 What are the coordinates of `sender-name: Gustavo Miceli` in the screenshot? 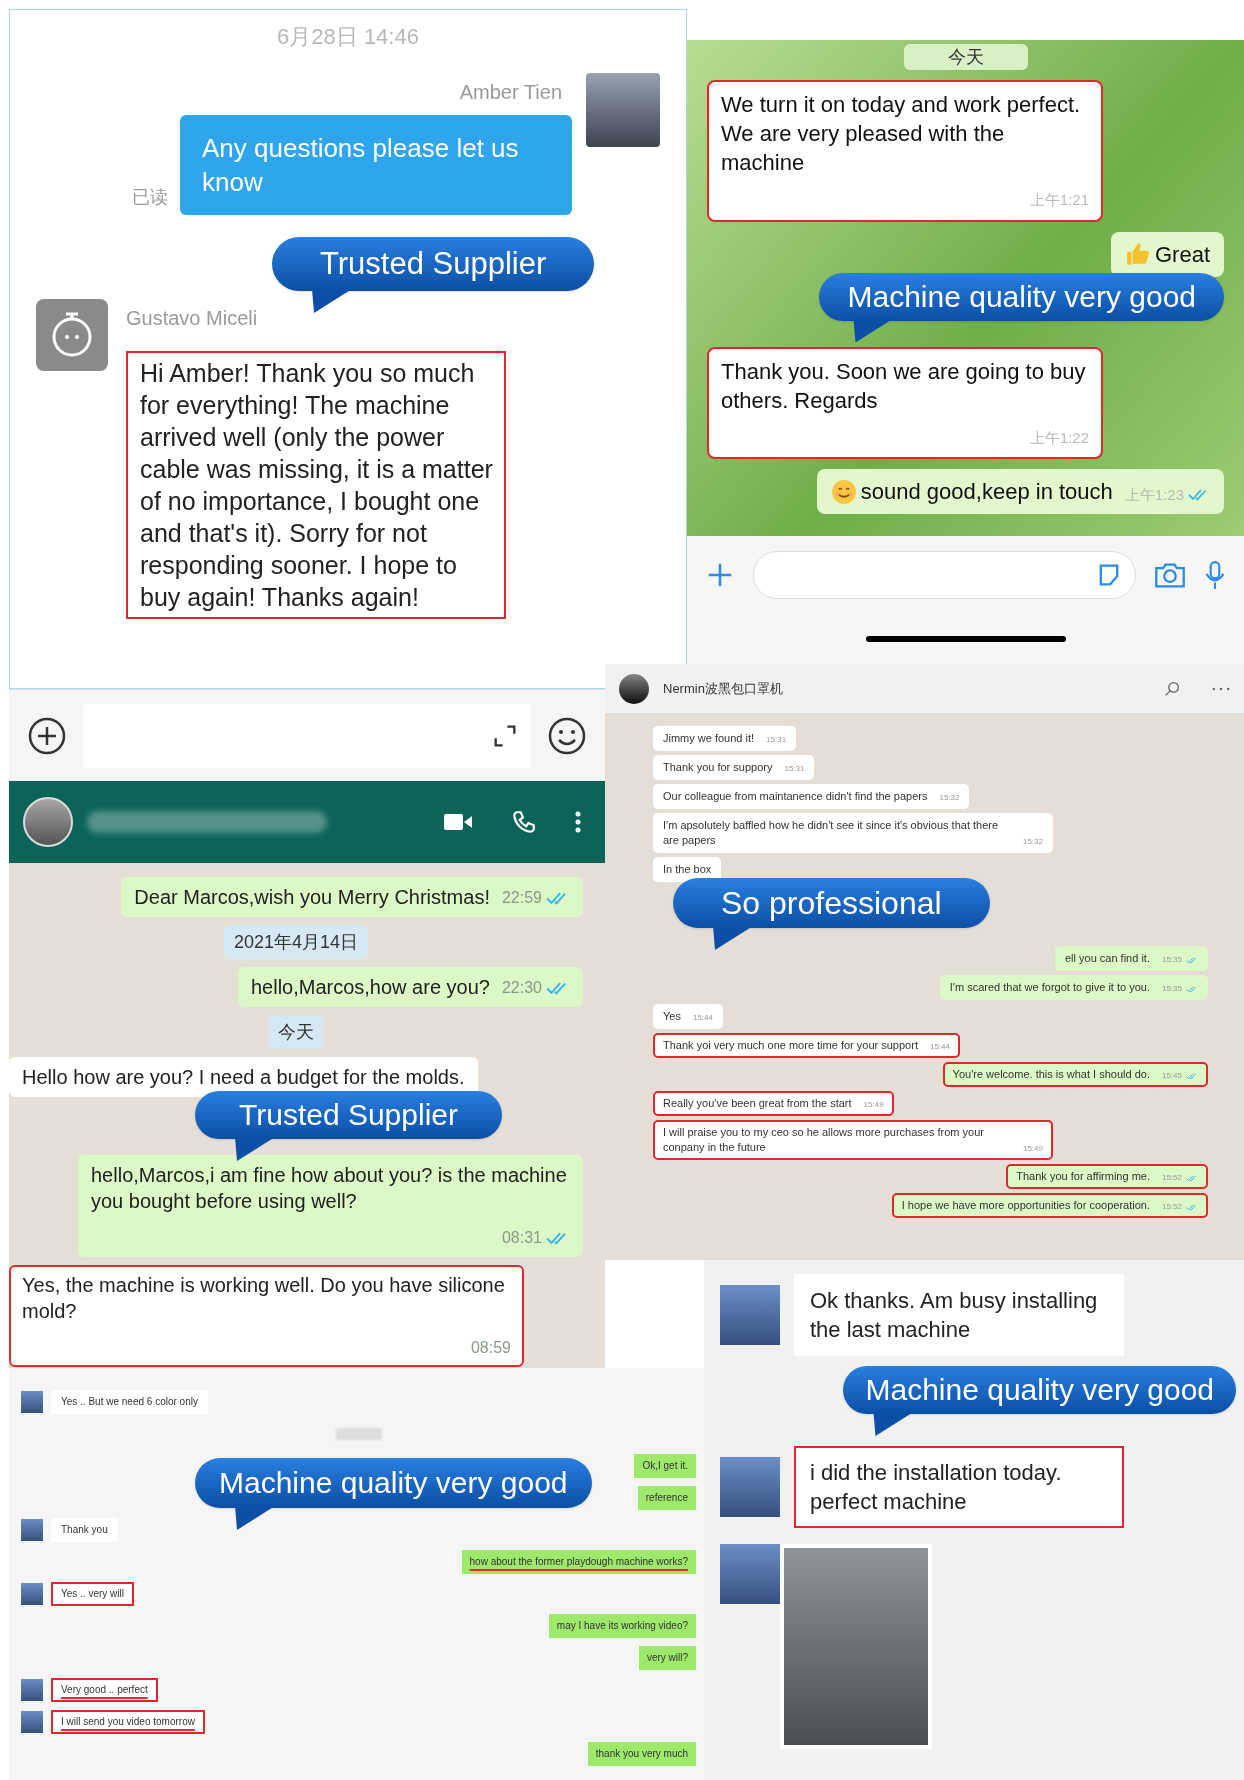 It's located at (192, 318).